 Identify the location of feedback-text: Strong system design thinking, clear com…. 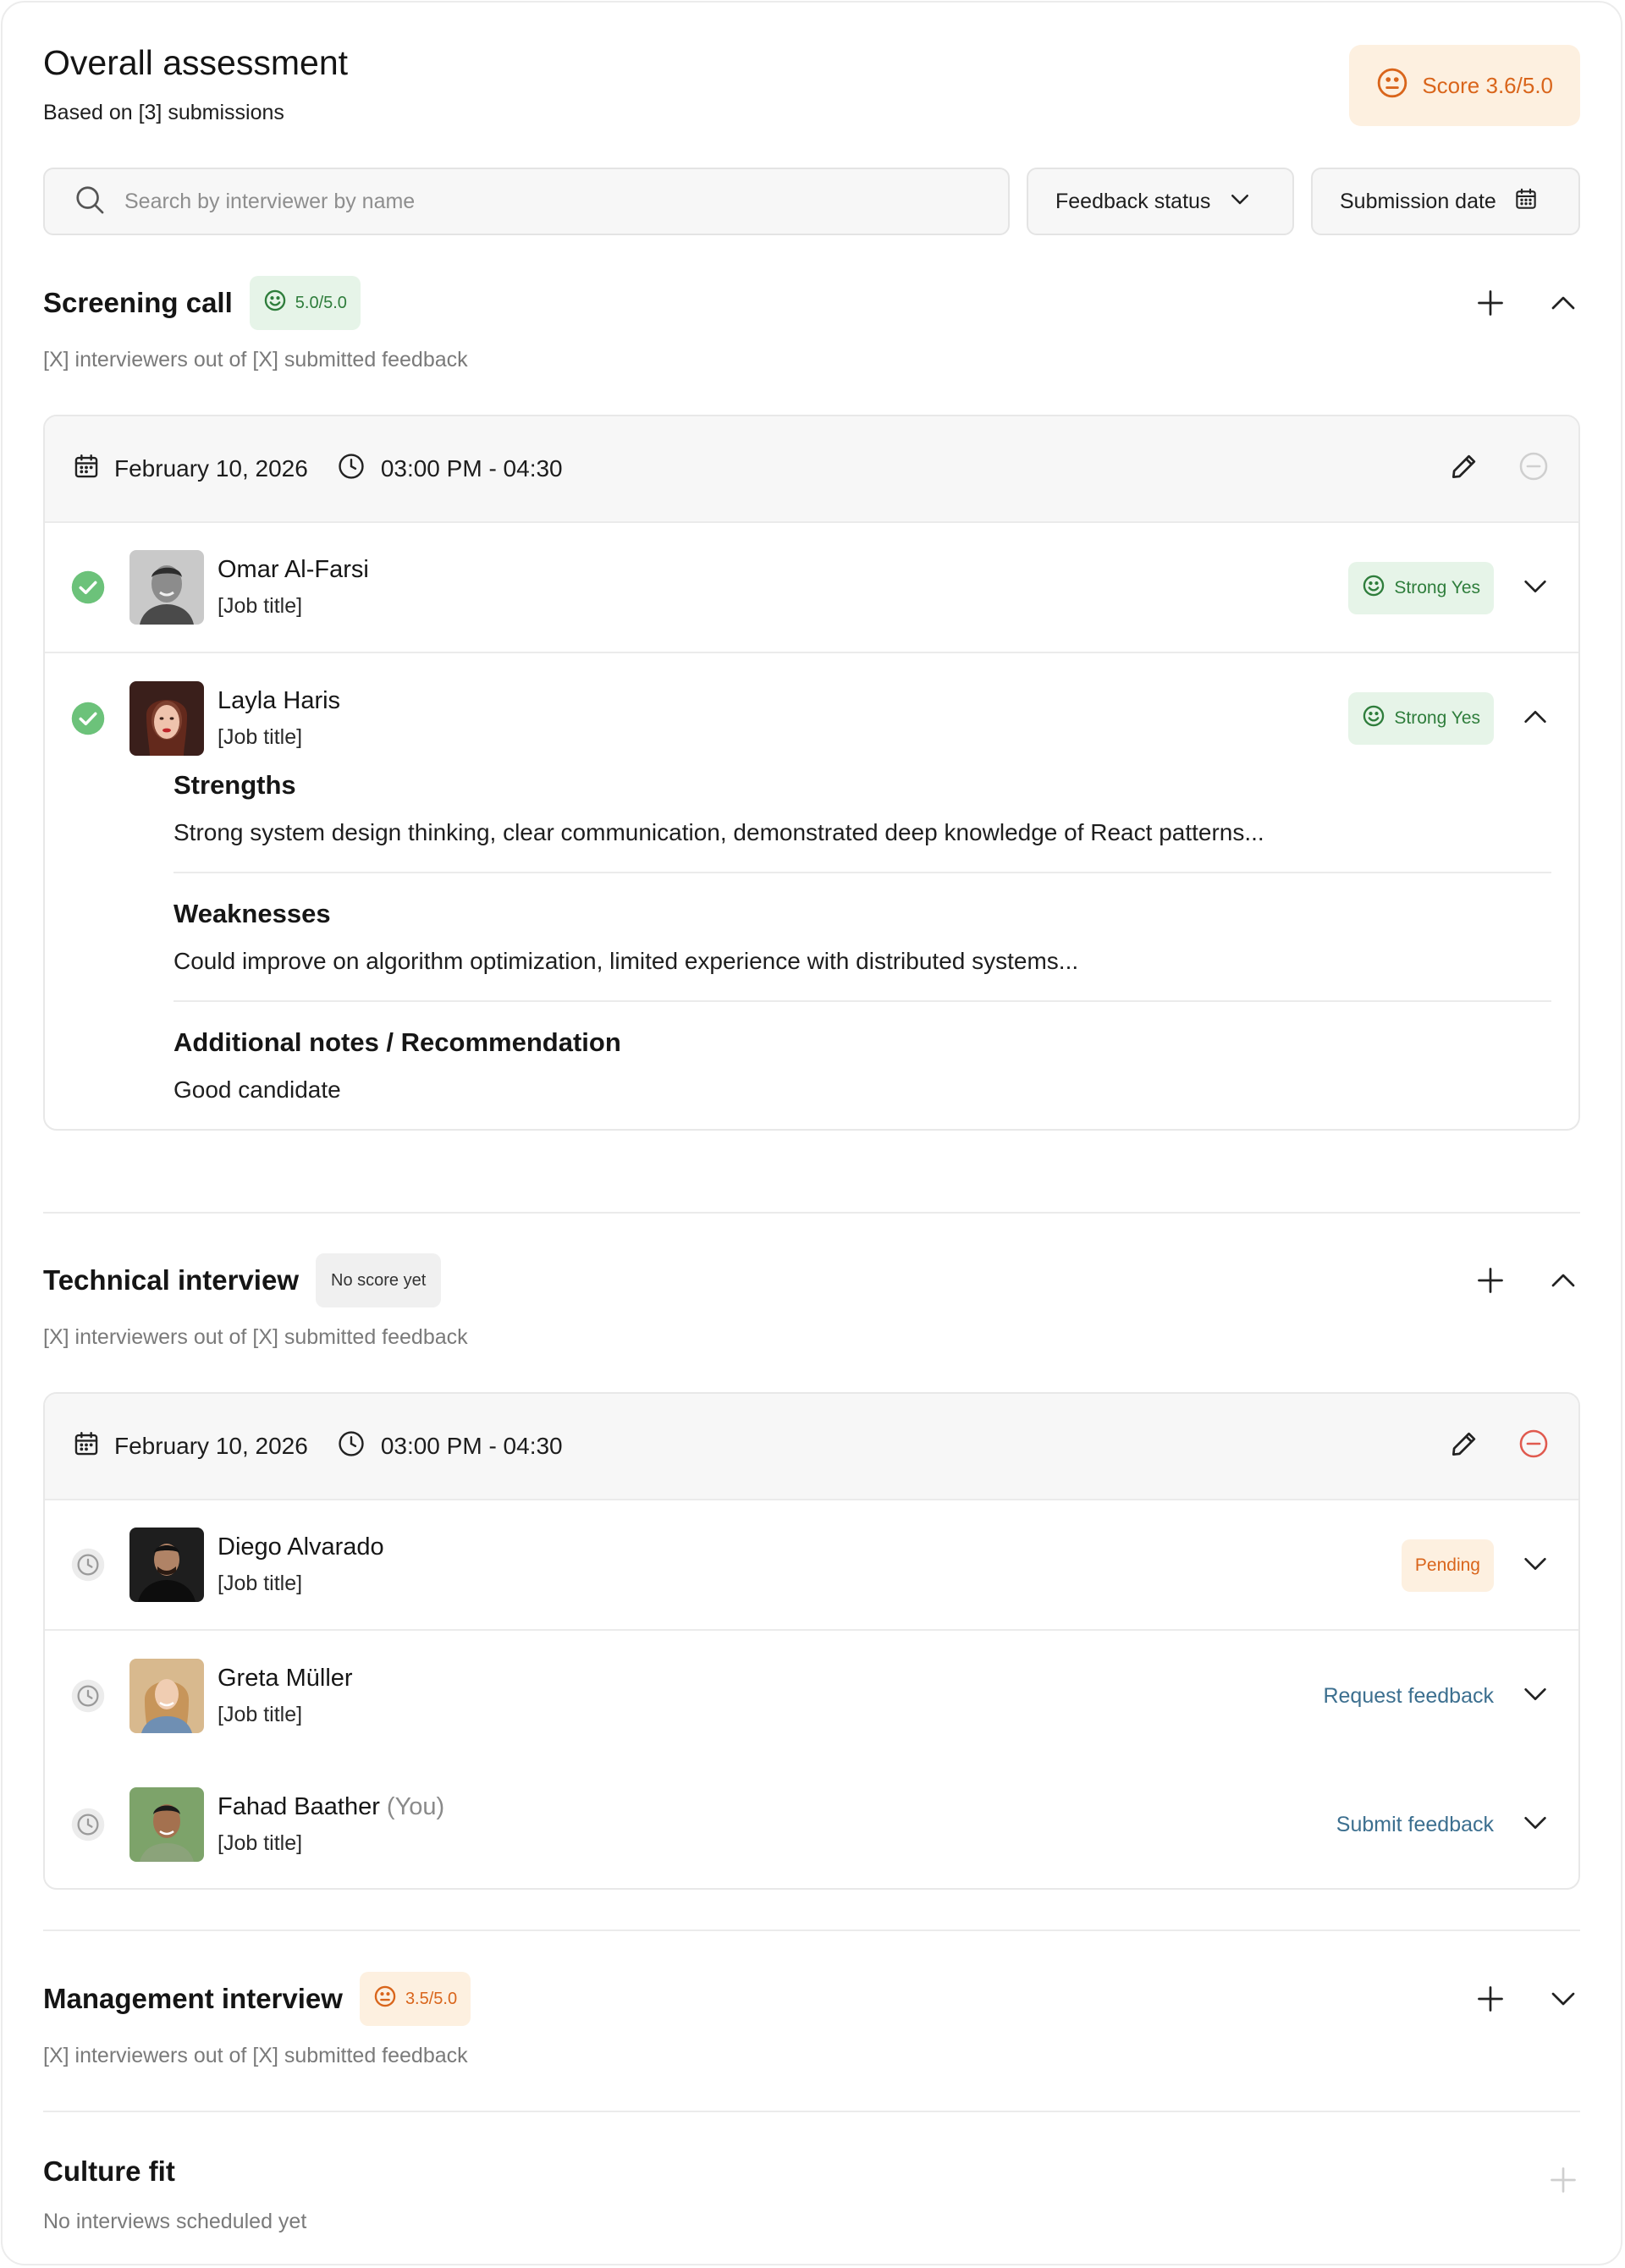
(719, 832).